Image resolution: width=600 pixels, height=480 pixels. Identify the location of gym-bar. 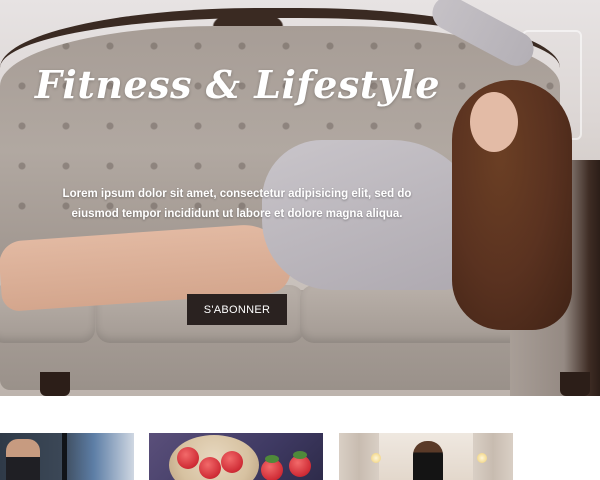
(64, 456).